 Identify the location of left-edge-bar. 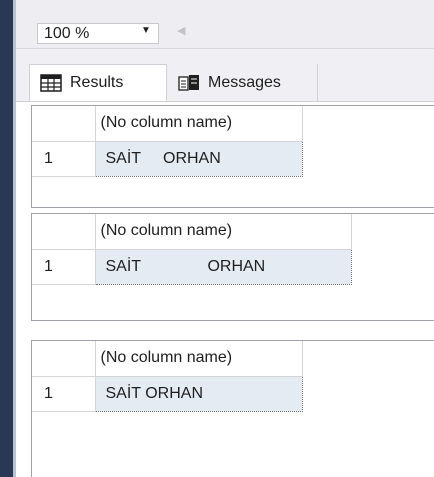
(6, 238).